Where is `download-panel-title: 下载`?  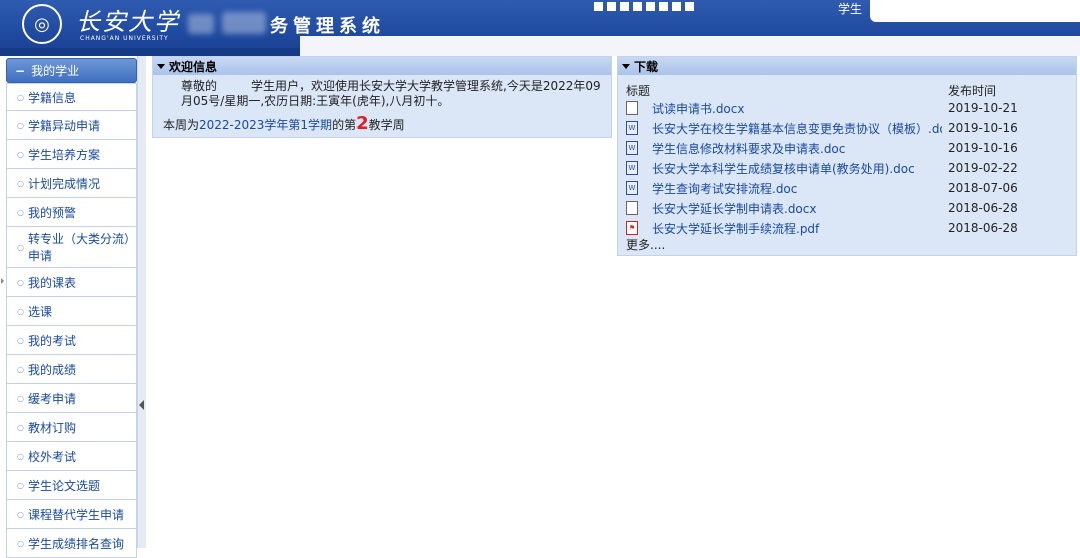
download-panel-title: 下载 is located at coordinates (646, 66).